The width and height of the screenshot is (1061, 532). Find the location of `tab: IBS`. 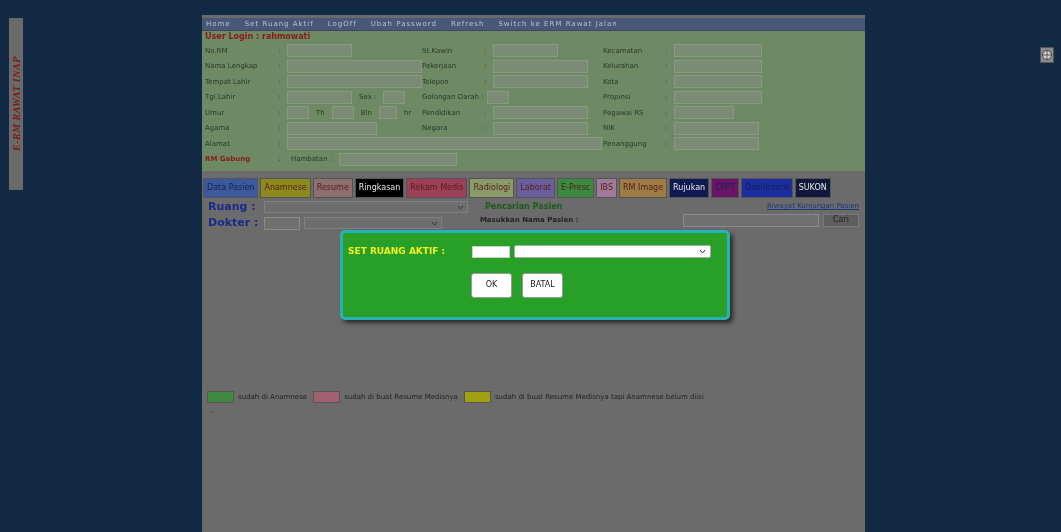

tab: IBS is located at coordinates (607, 188).